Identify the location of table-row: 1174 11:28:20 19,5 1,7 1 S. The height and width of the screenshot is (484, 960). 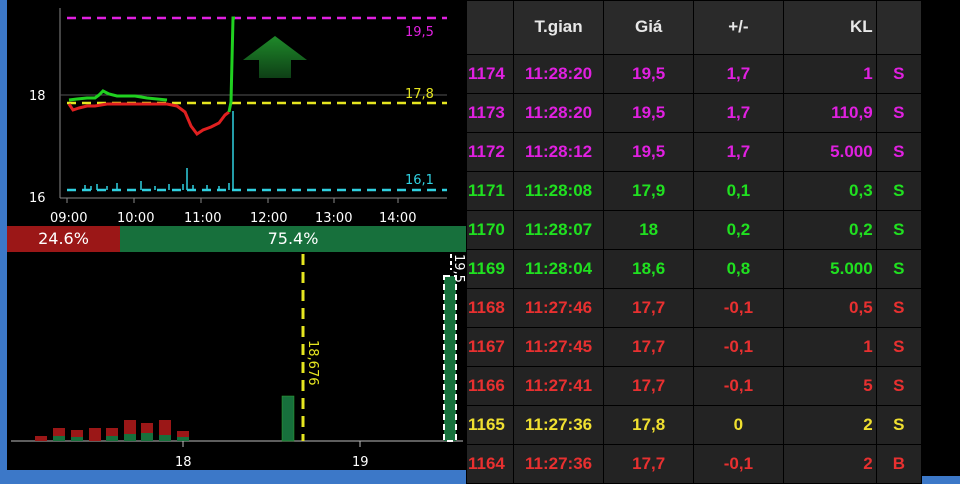
(694, 74).